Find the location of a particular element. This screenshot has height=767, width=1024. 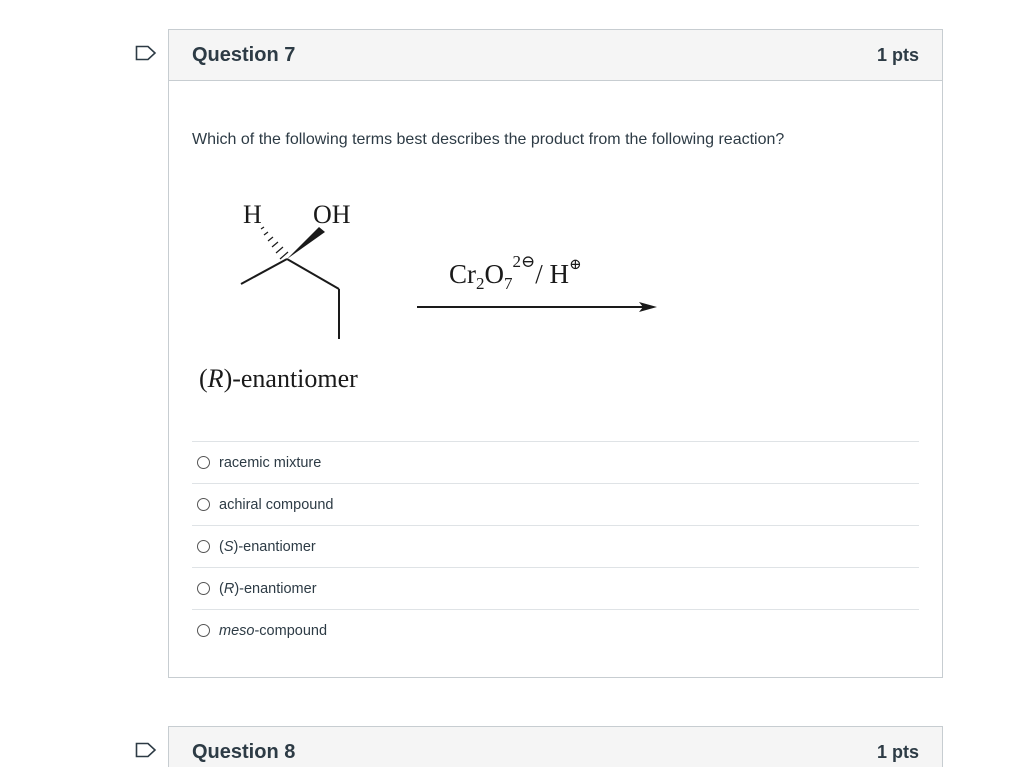

bond-right is located at coordinates (313, 274).